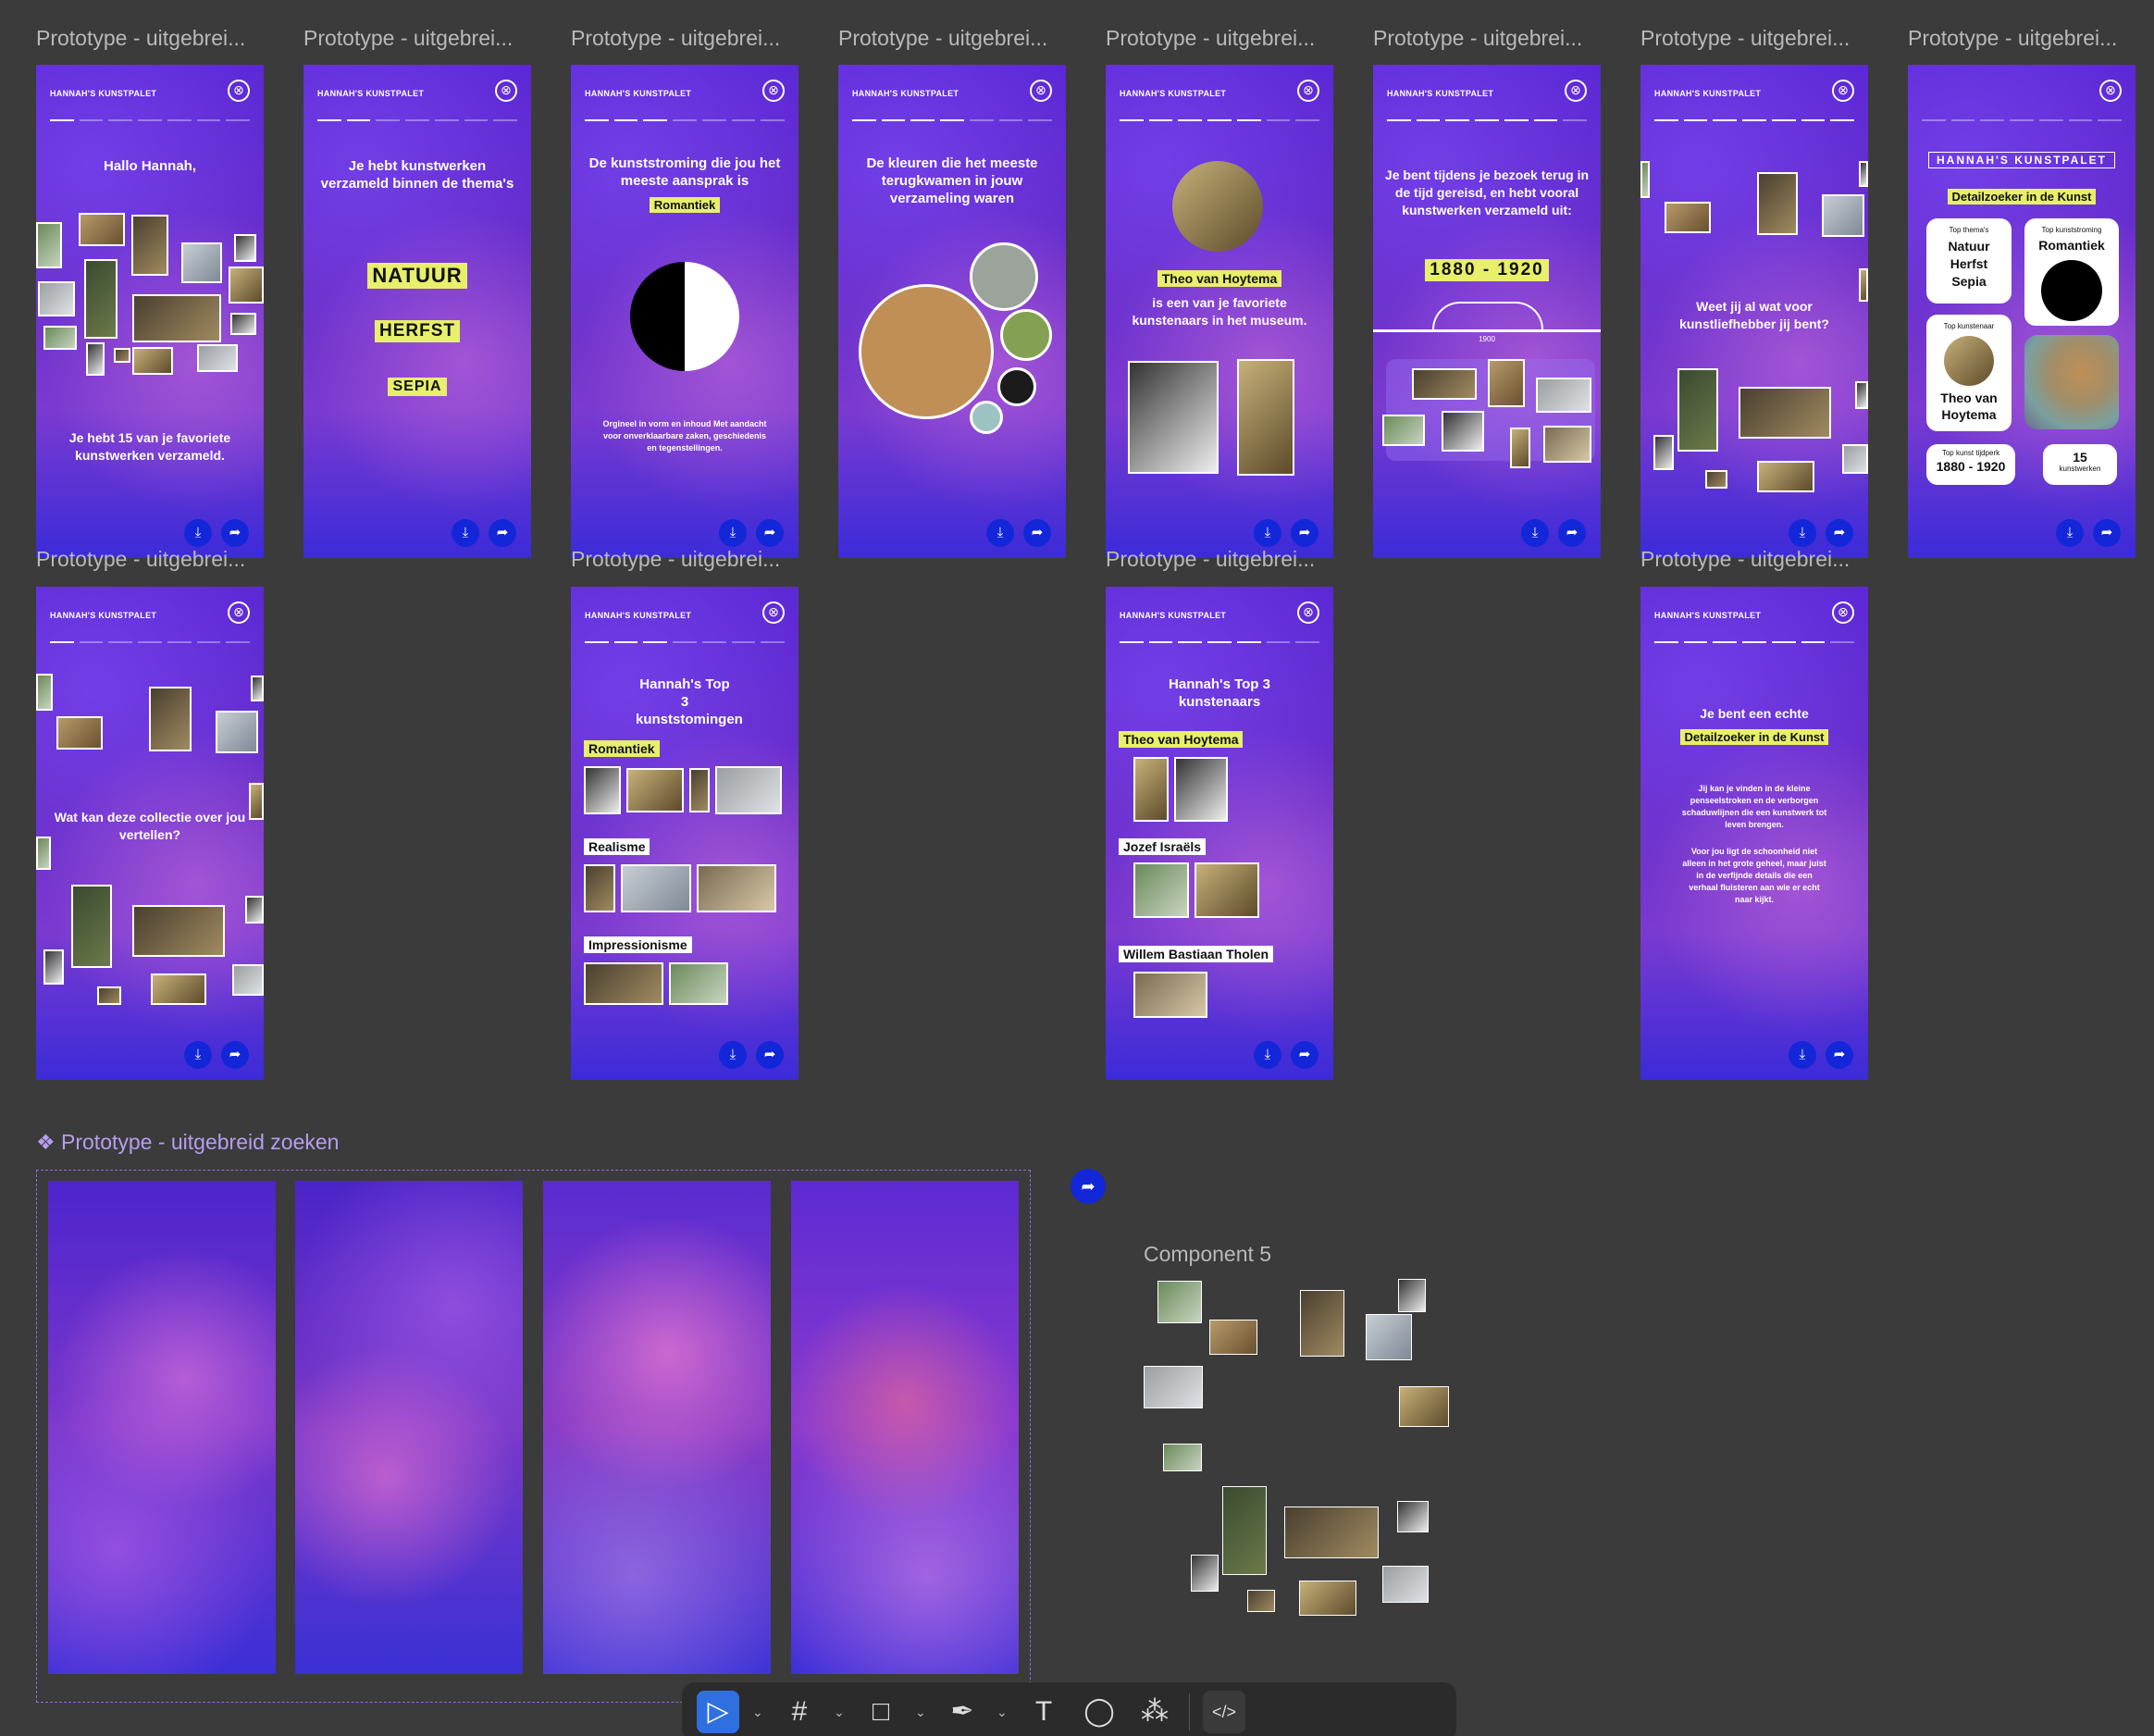 The image size is (2154, 1736). Describe the element at coordinates (1754, 737) in the screenshot. I see `type-highlight: Detailzoeker in de Kunst` at that location.